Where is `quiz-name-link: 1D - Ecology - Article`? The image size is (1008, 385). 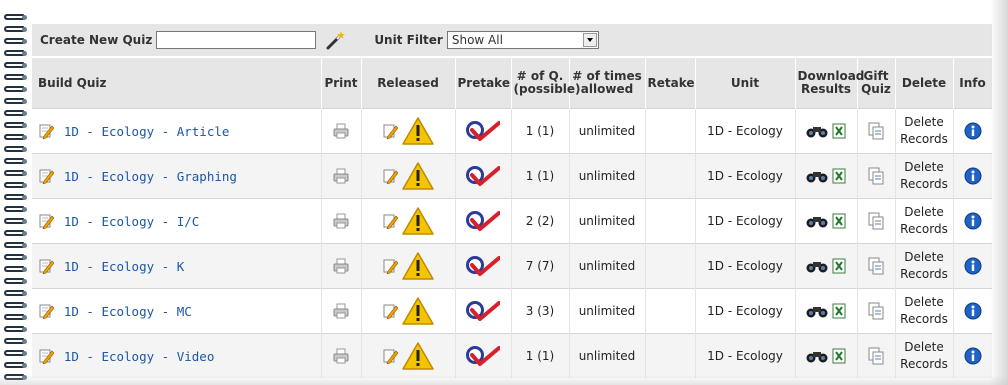
quiz-name-link: 1D - Ecology - Article is located at coordinates (147, 131).